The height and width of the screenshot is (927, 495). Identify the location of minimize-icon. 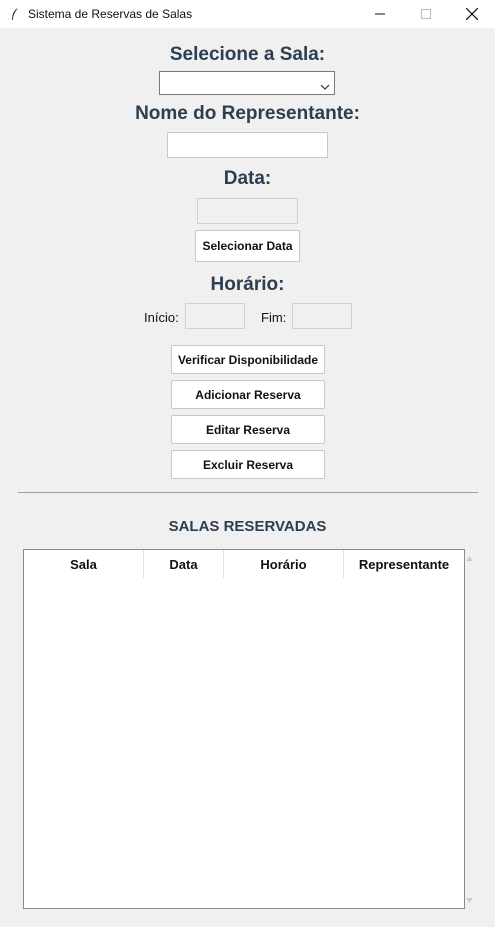
(380, 14).